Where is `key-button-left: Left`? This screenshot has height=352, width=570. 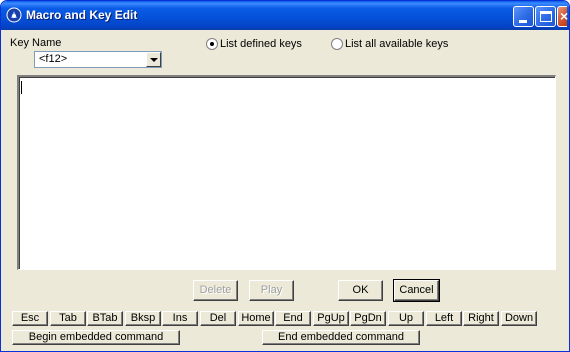 key-button-left: Left is located at coordinates (444, 318).